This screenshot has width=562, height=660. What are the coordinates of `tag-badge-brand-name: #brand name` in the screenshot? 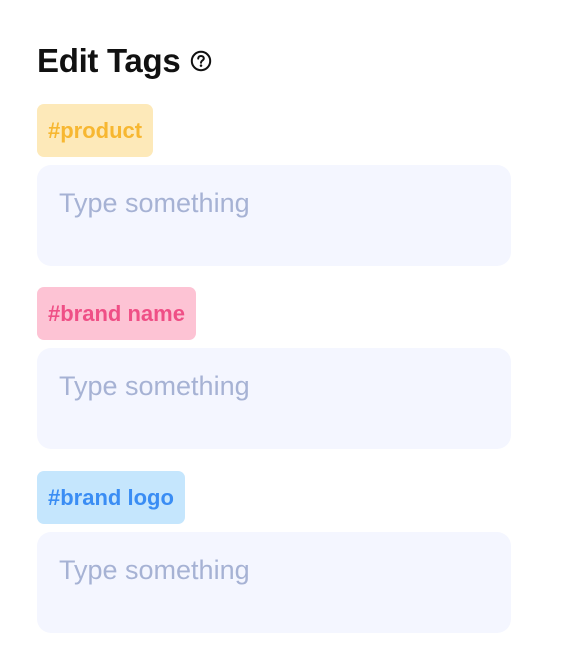 It's located at (116, 313).